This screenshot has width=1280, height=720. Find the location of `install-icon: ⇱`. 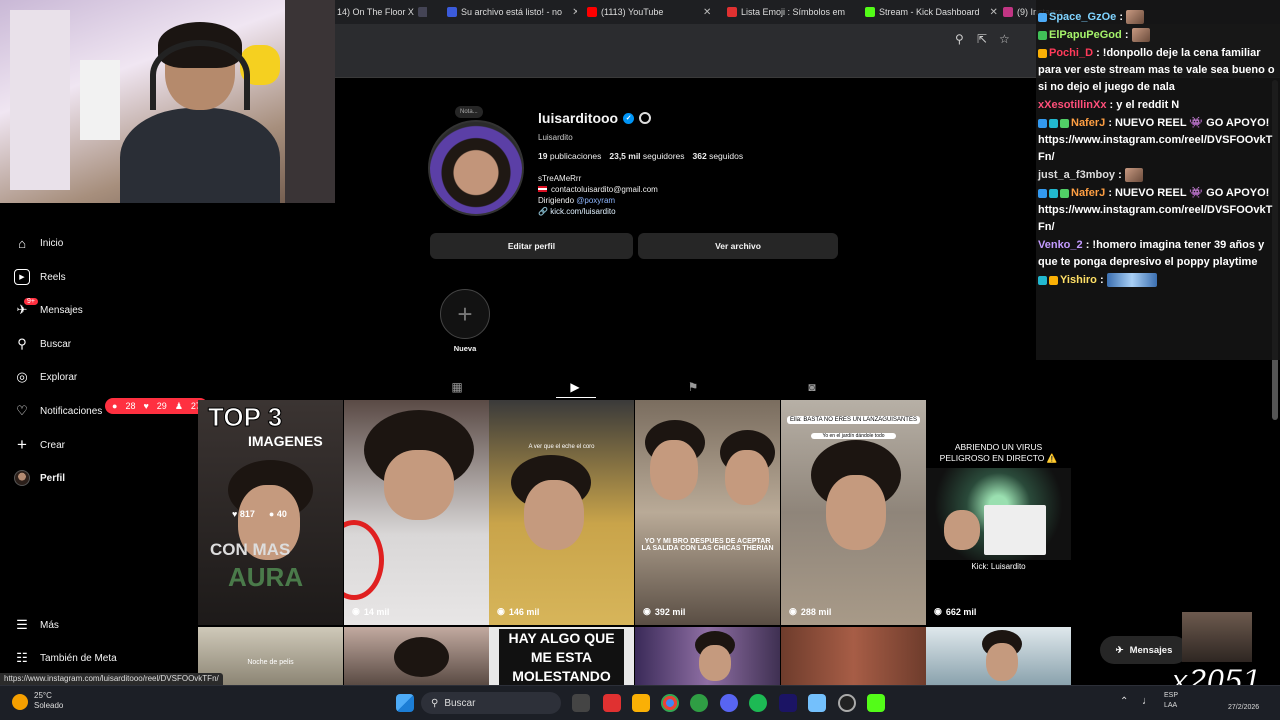

install-icon: ⇱ is located at coordinates (982, 39).